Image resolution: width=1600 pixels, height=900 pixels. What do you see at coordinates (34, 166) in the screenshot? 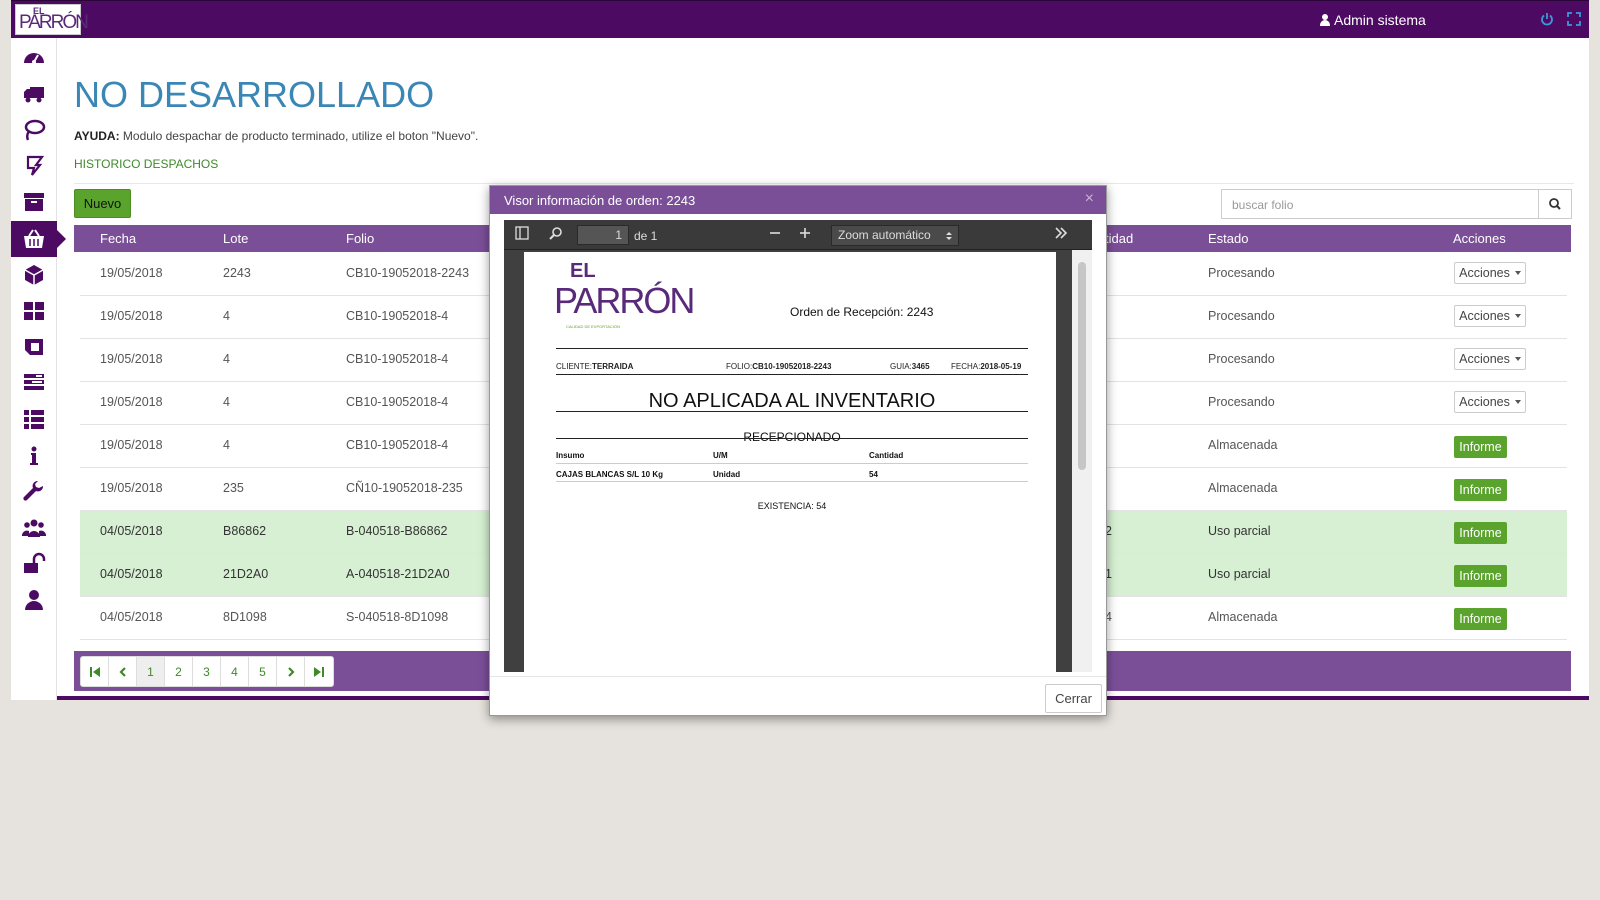
I see `sidebar-item-forms` at bounding box center [34, 166].